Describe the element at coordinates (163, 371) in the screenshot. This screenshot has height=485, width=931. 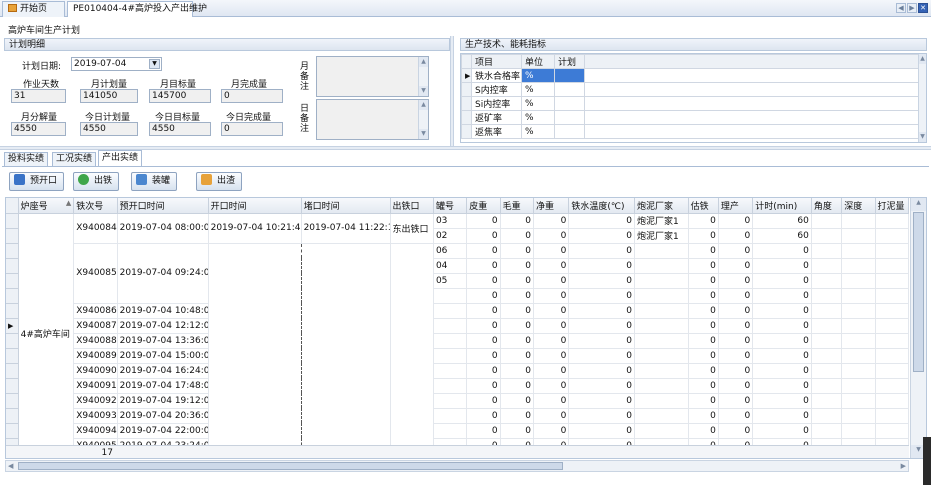
I see `pre-open-time-cell: 2019-07-04 16:24:00` at that location.